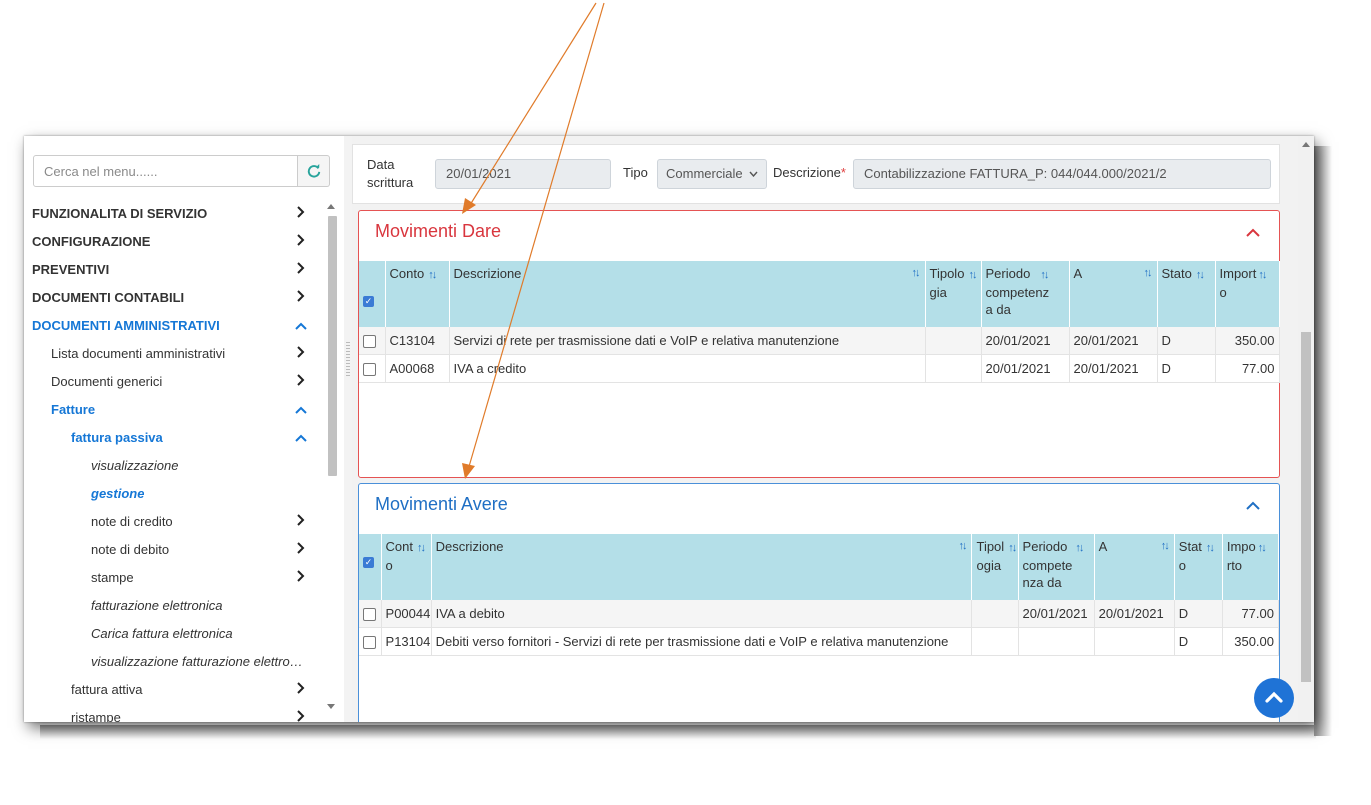 This screenshot has height=805, width=1371. I want to click on menu-item-note-di-debito: note di debito, so click(174, 550).